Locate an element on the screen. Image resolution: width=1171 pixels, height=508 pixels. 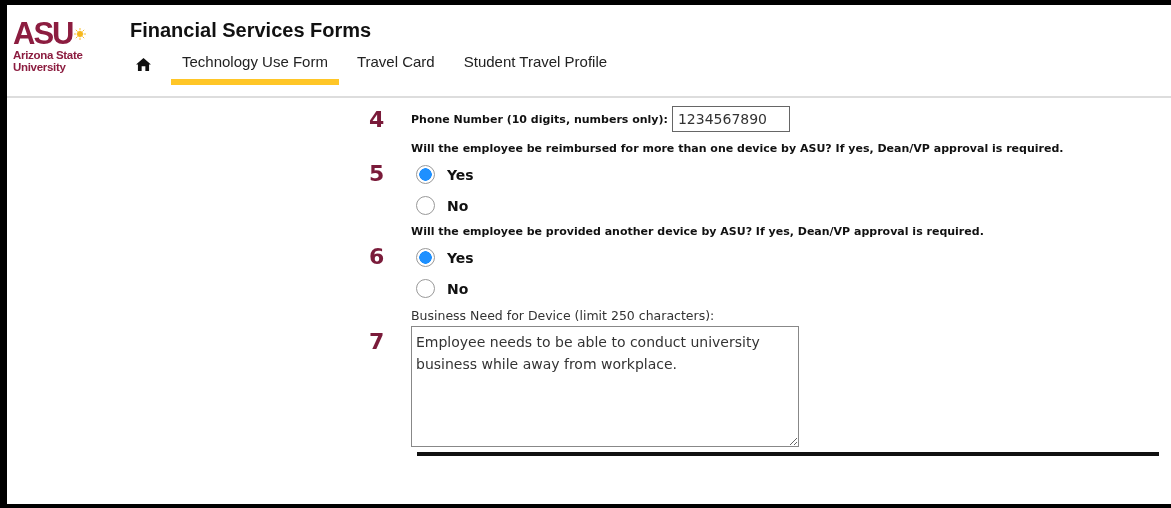
logo-mark: ASU is located at coordinates (43, 34).